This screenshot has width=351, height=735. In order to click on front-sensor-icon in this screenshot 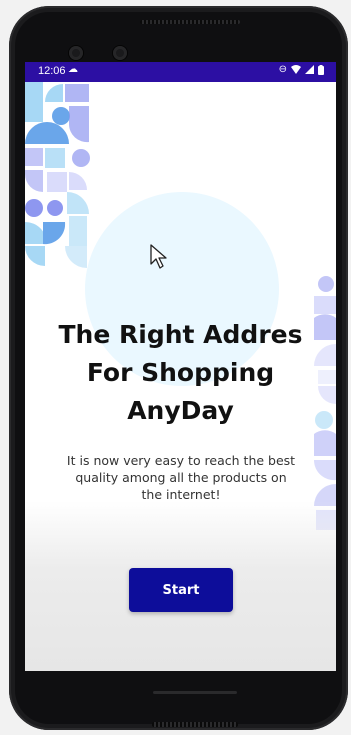, I will do `click(120, 53)`.